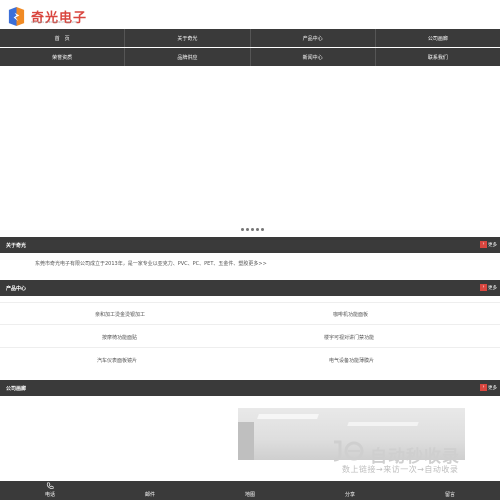 The width and height of the screenshot is (500, 500). I want to click on main-nav-row-1: 首 页 关于奇光 产品中心 公司画廊, so click(250, 38).